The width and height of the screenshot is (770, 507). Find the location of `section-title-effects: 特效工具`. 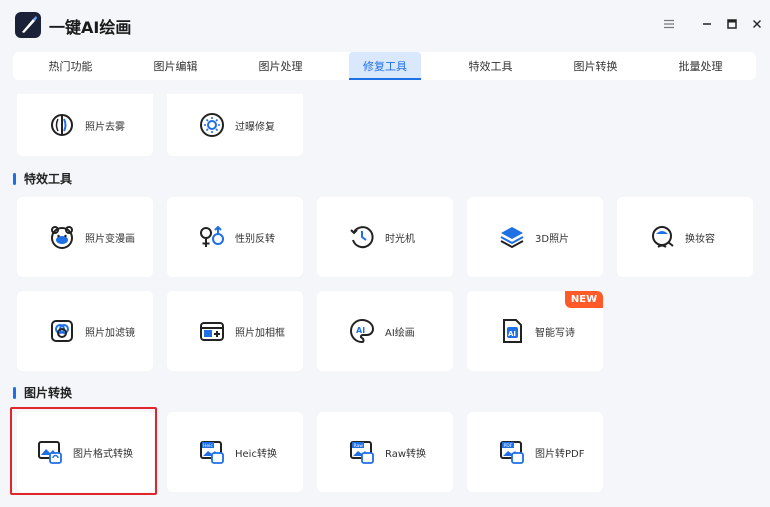

section-title-effects: 特效工具 is located at coordinates (42, 178).